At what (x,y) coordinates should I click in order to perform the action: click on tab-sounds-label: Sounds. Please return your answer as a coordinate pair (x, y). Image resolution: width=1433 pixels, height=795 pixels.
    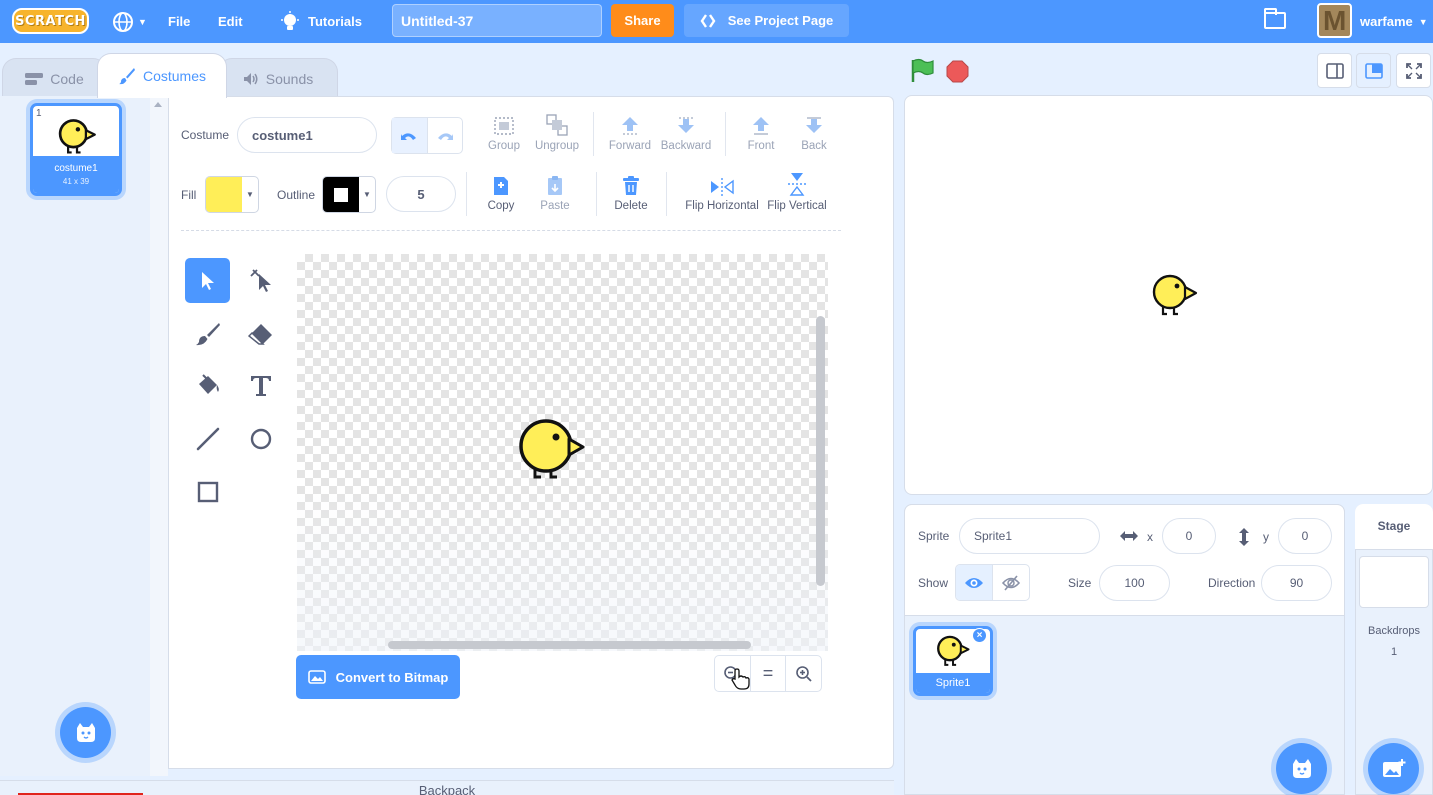
    Looking at the image, I should click on (289, 78).